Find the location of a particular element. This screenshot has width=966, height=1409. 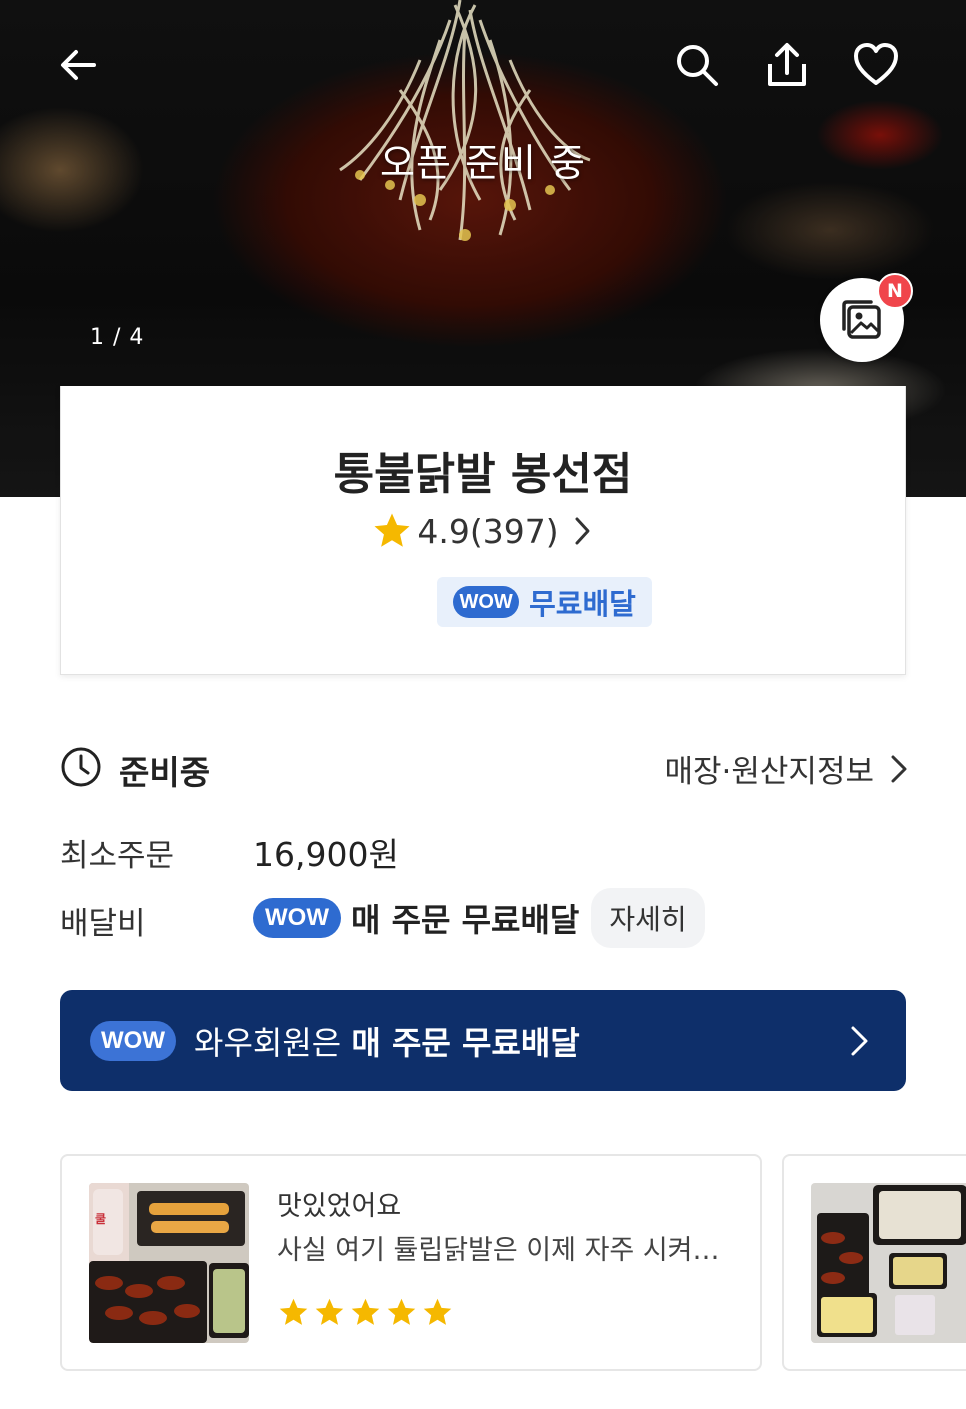

new-badge: N is located at coordinates (895, 291).